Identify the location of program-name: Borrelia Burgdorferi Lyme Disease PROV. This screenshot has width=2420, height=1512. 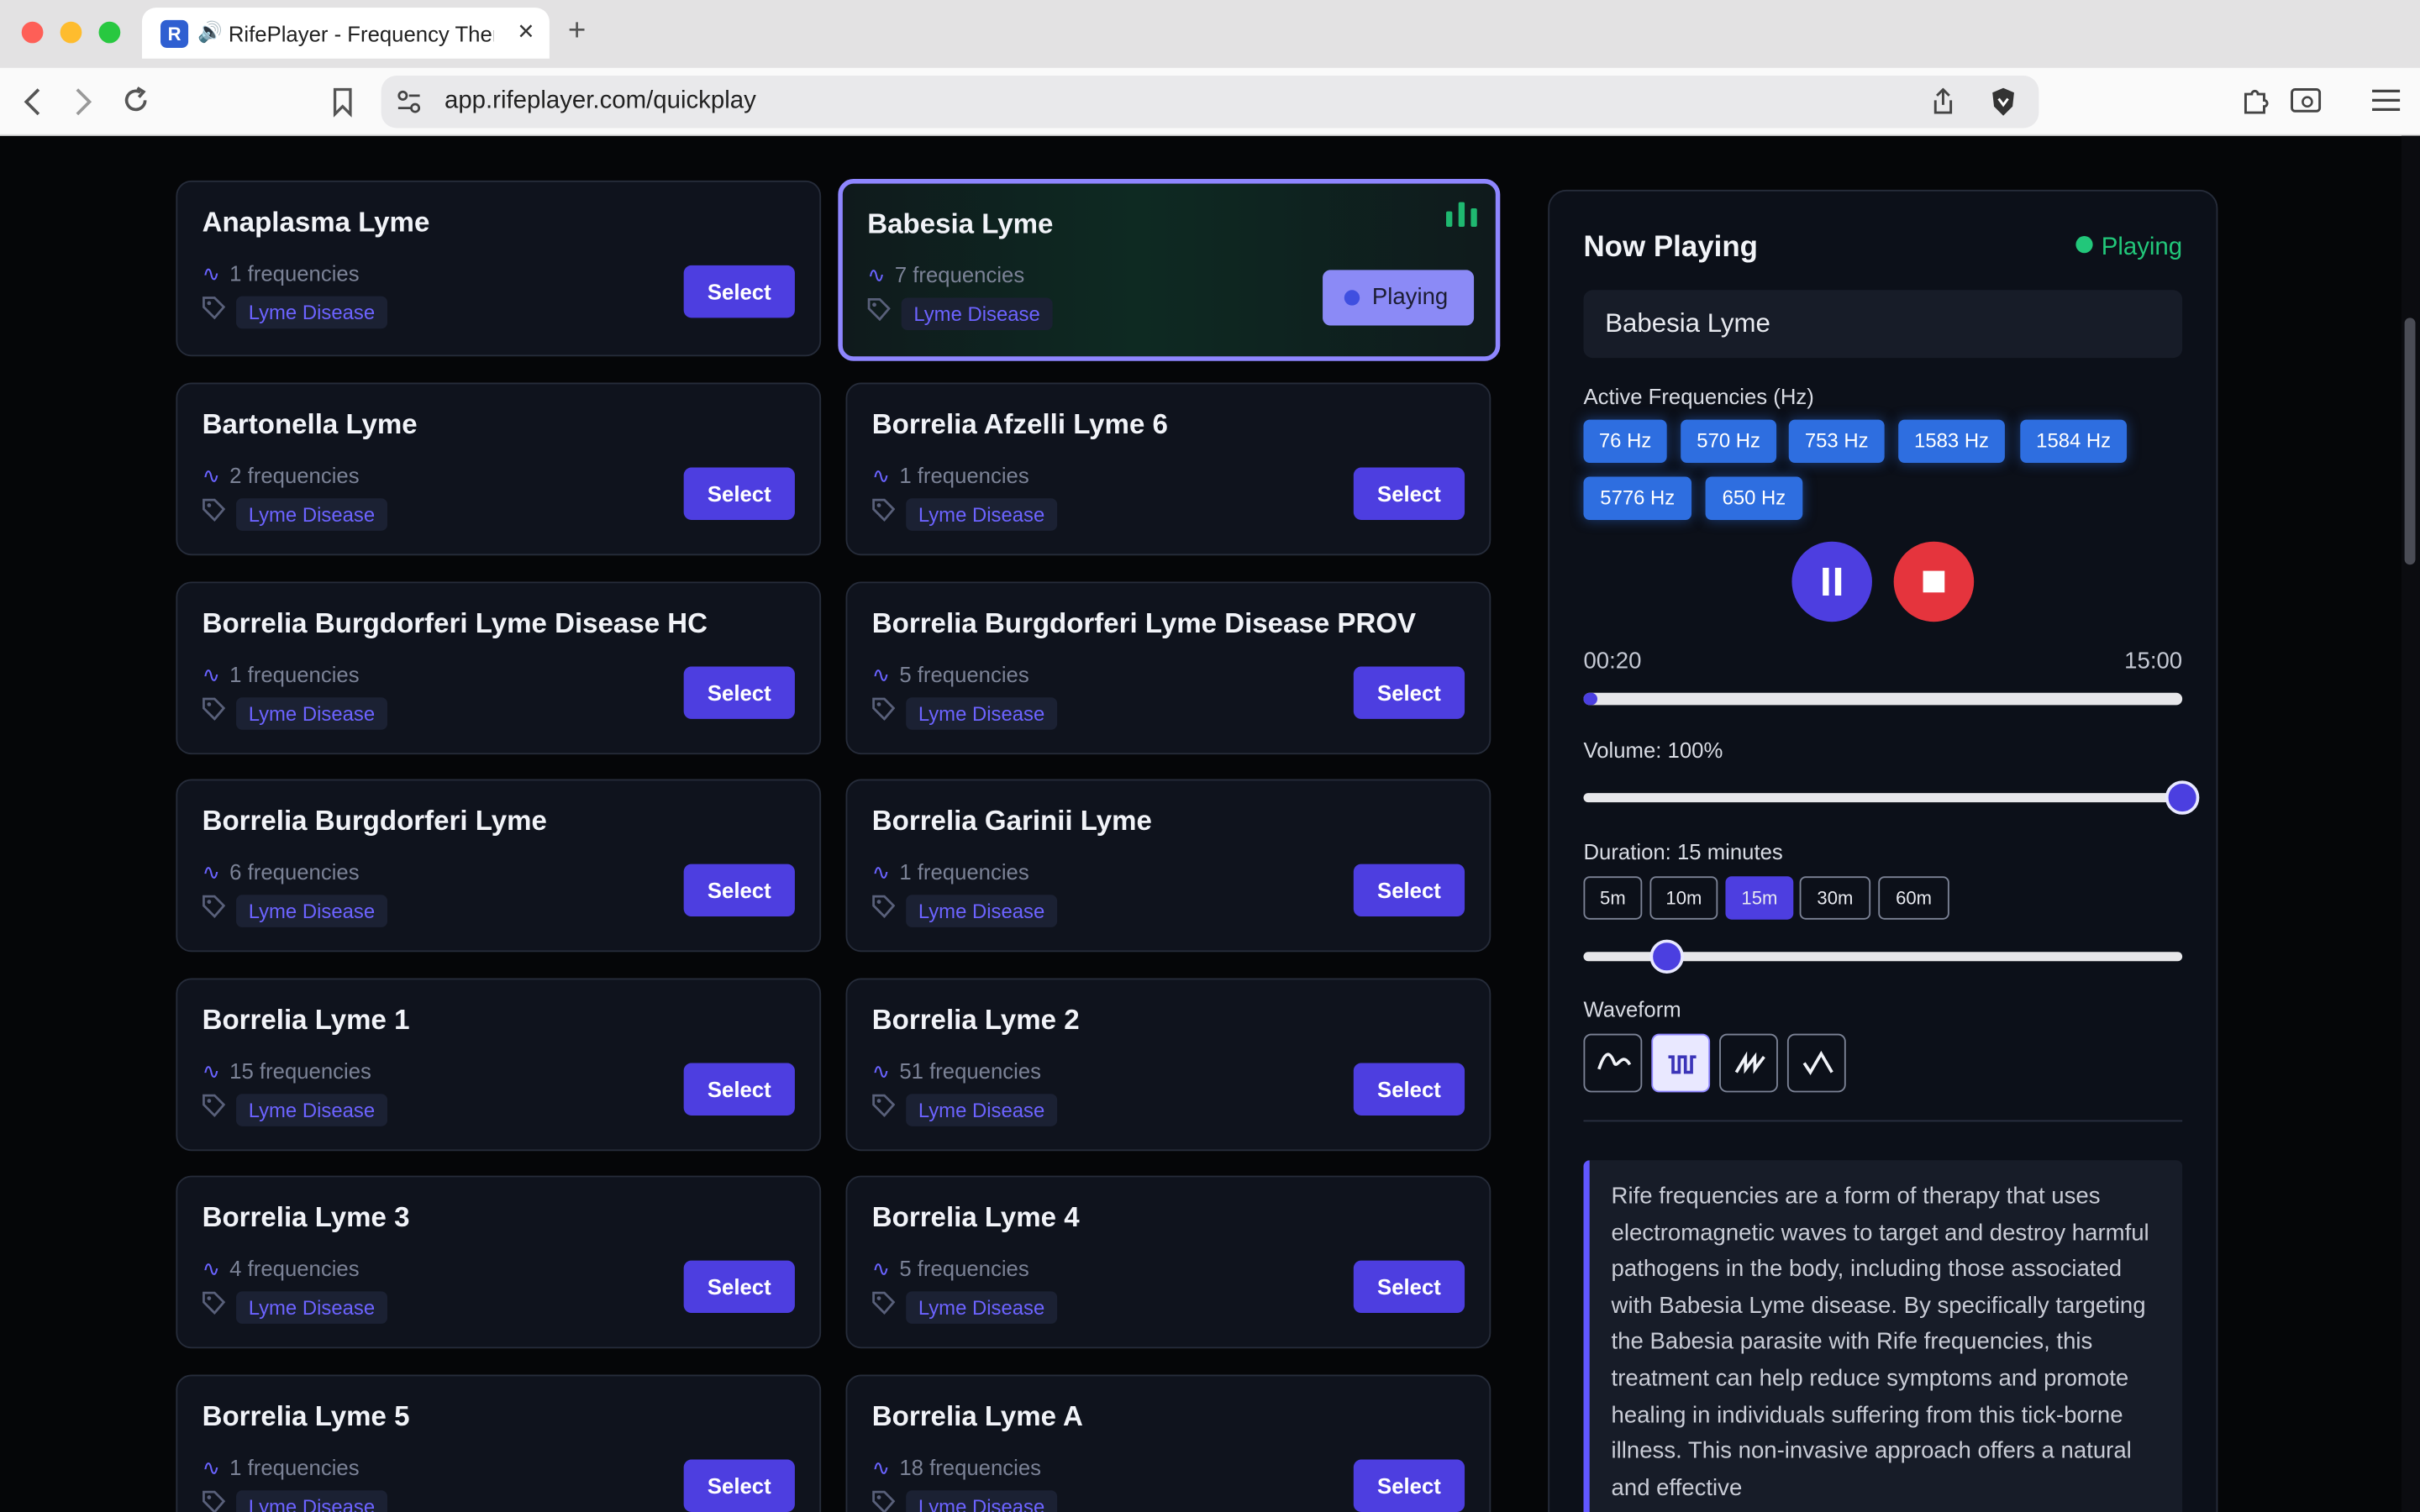
(1144, 623).